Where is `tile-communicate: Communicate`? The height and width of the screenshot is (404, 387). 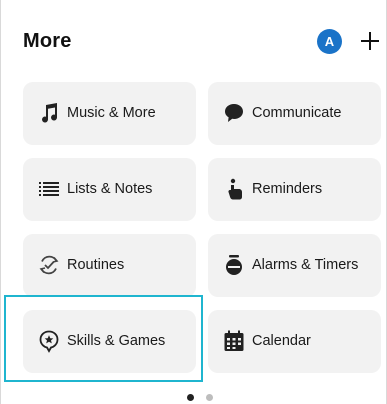 tile-communicate: Communicate is located at coordinates (294, 113).